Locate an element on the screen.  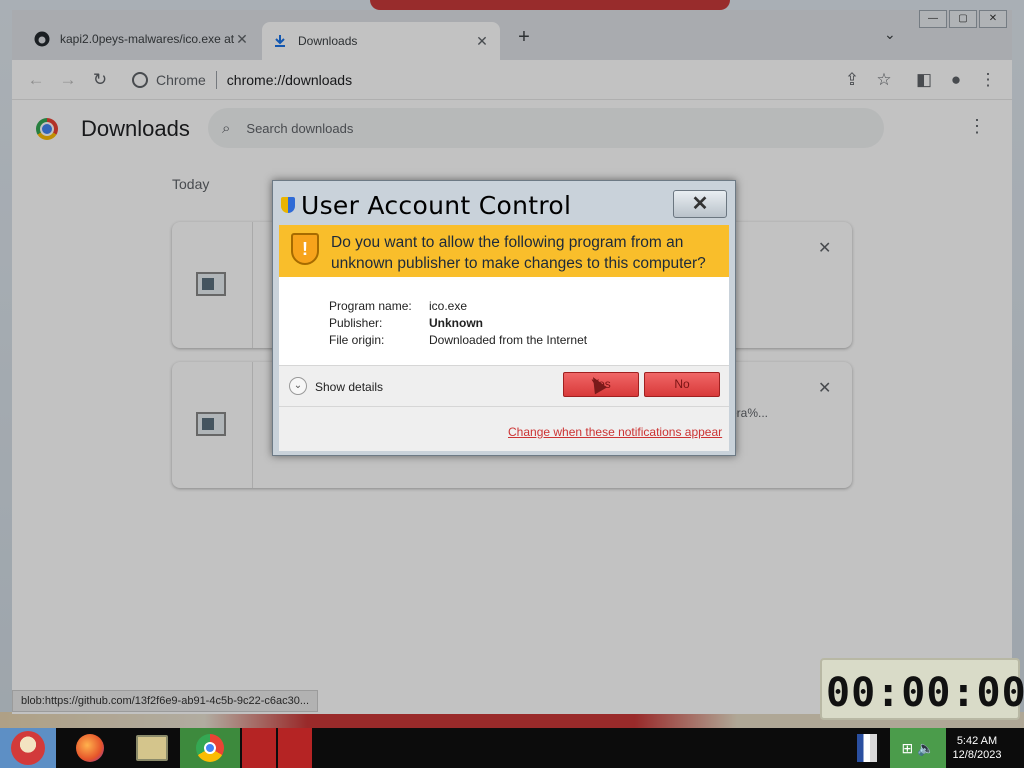
close-button: ✕ is located at coordinates (700, 204).